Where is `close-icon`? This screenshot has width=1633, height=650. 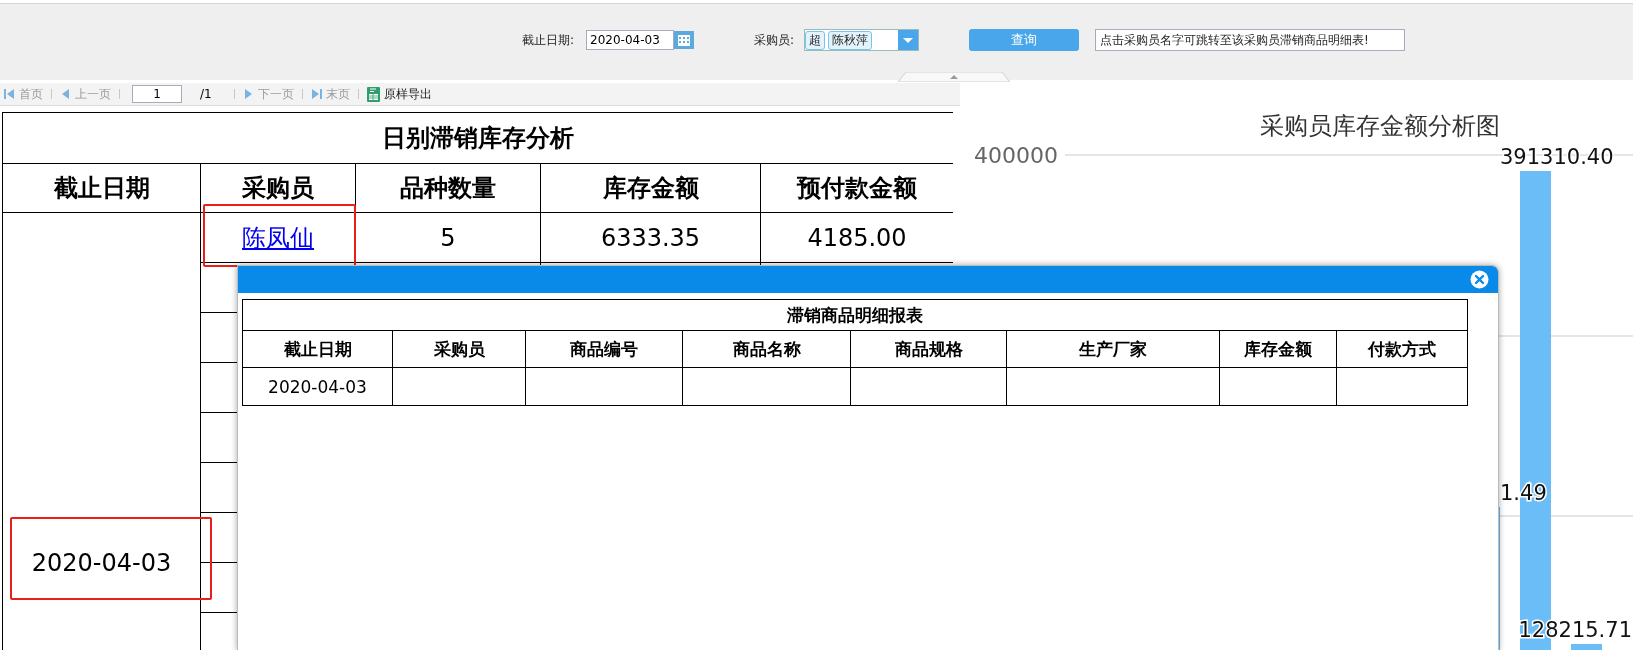 close-icon is located at coordinates (1479, 279).